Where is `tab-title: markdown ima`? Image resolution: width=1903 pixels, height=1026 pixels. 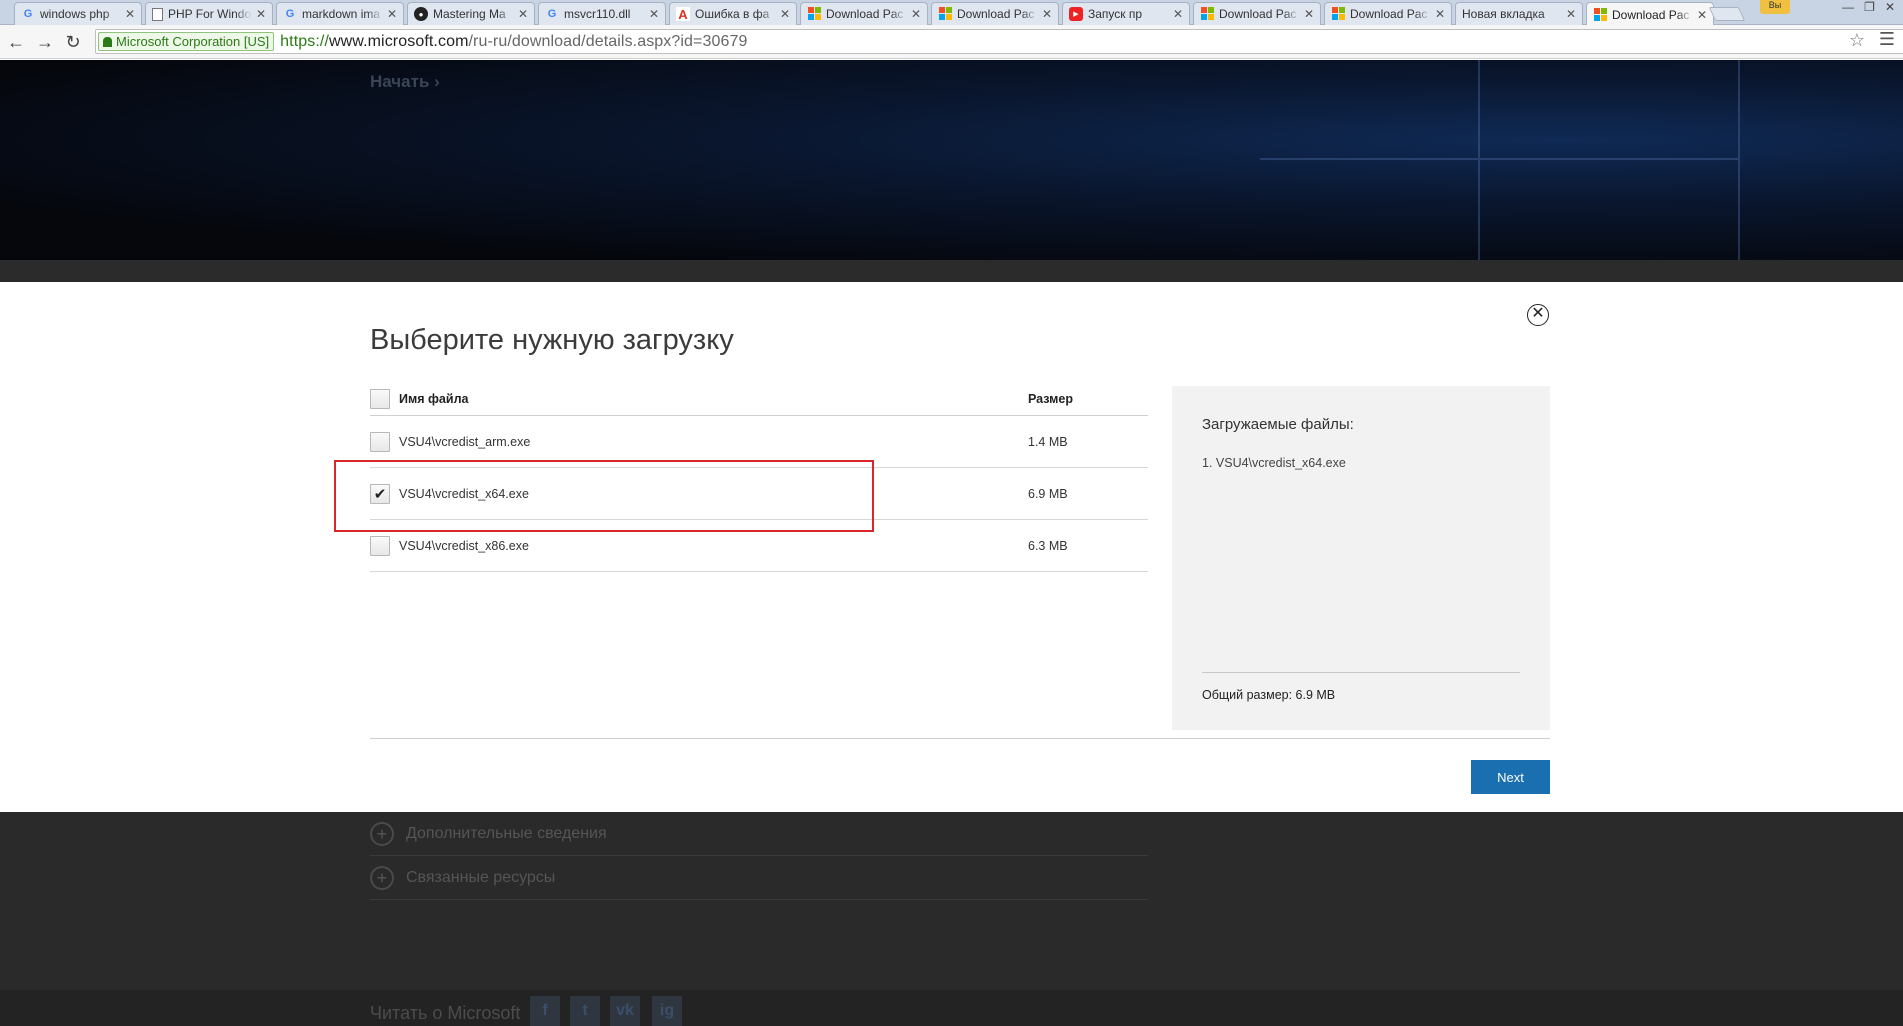
tab-title: markdown ima is located at coordinates (341, 14).